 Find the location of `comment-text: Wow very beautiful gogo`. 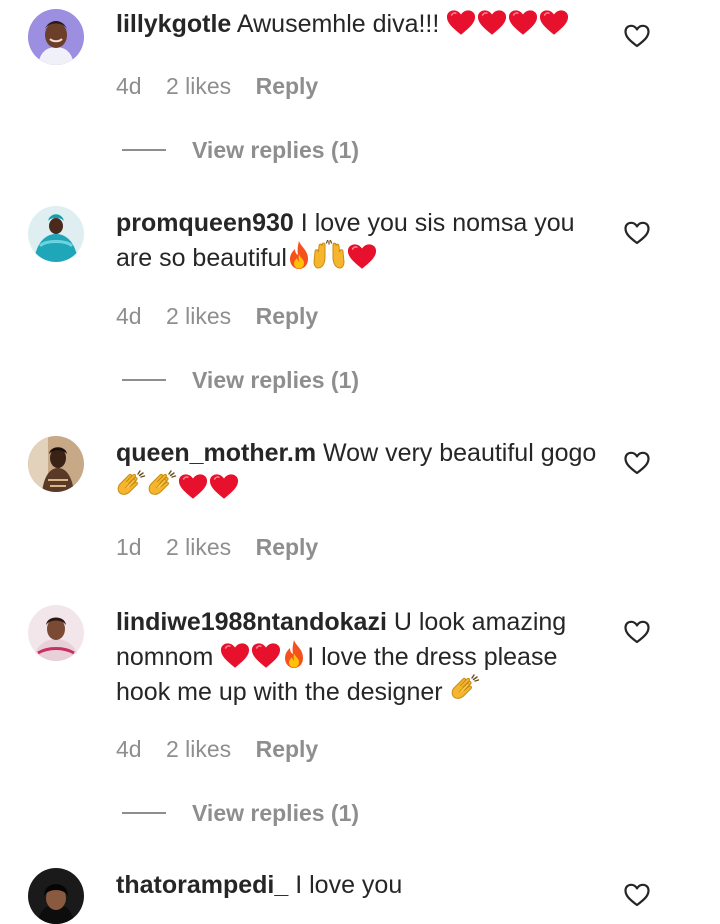

comment-text: Wow very beautiful gogo is located at coordinates (460, 453).